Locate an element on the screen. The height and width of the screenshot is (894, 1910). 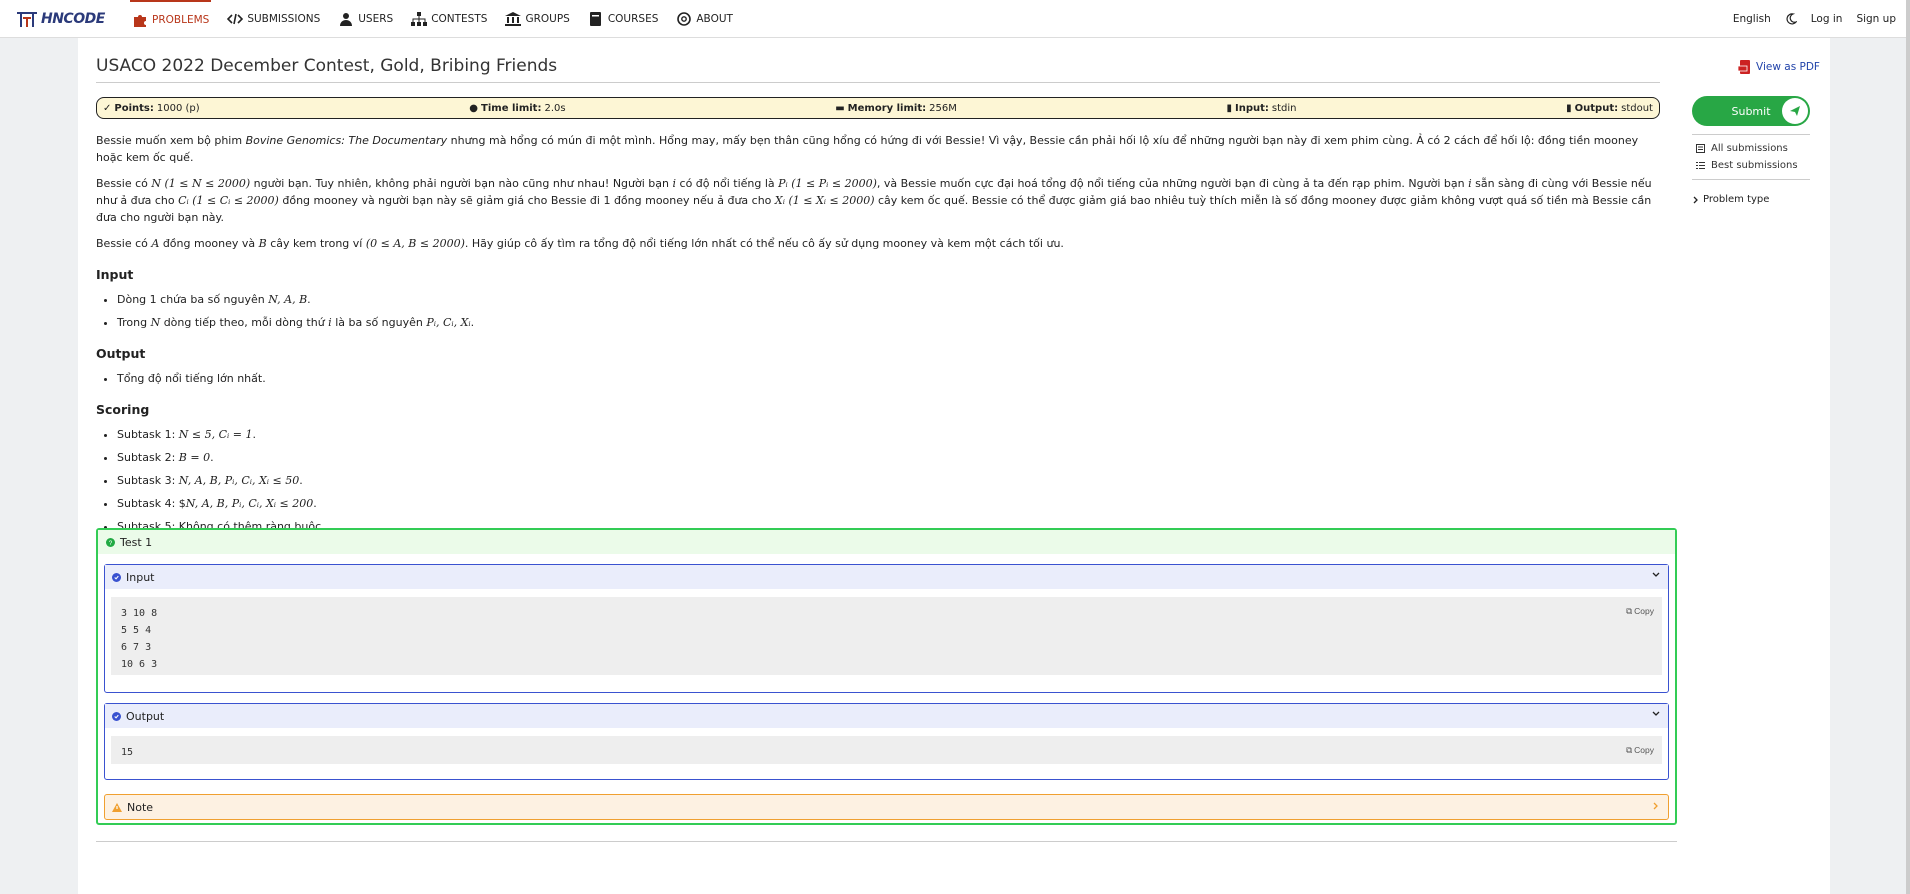
time-limit-info: ● Time limit: 2.0s is located at coordinates (517, 108).